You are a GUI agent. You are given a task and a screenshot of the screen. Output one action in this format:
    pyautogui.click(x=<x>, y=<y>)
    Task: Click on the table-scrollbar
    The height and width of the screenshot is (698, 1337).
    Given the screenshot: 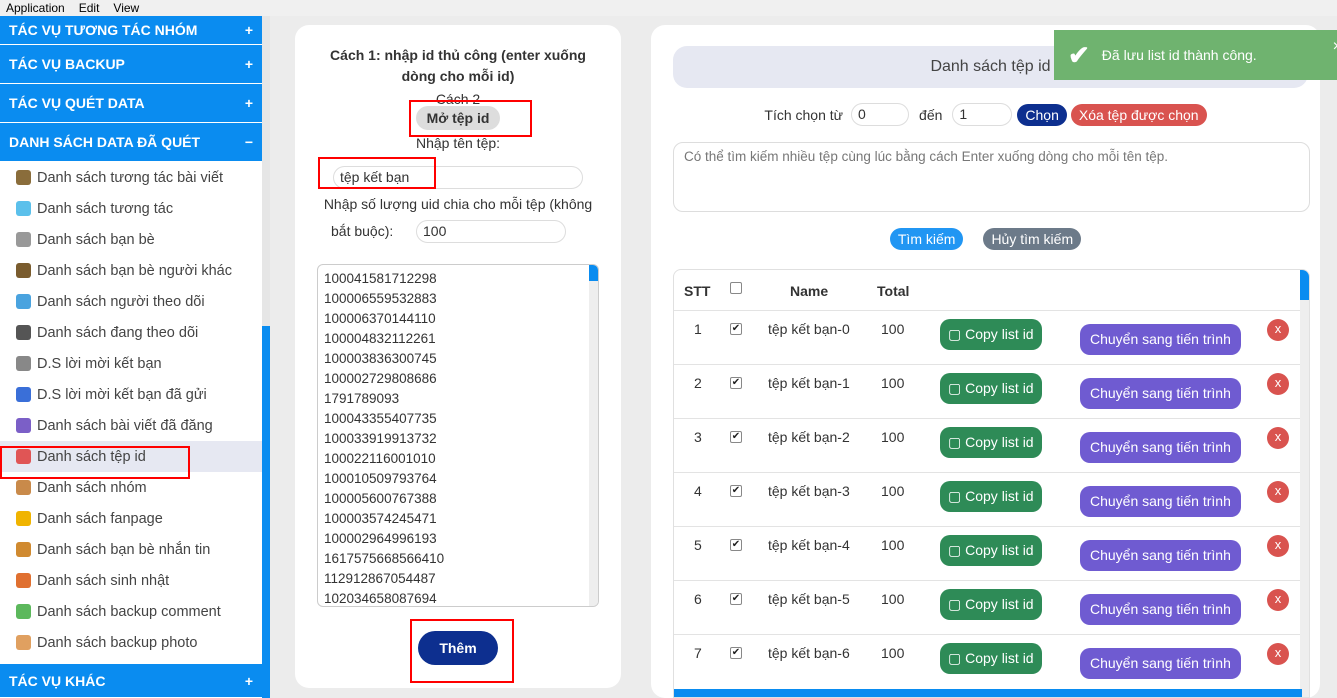 What is the action you would take?
    pyautogui.click(x=1304, y=483)
    